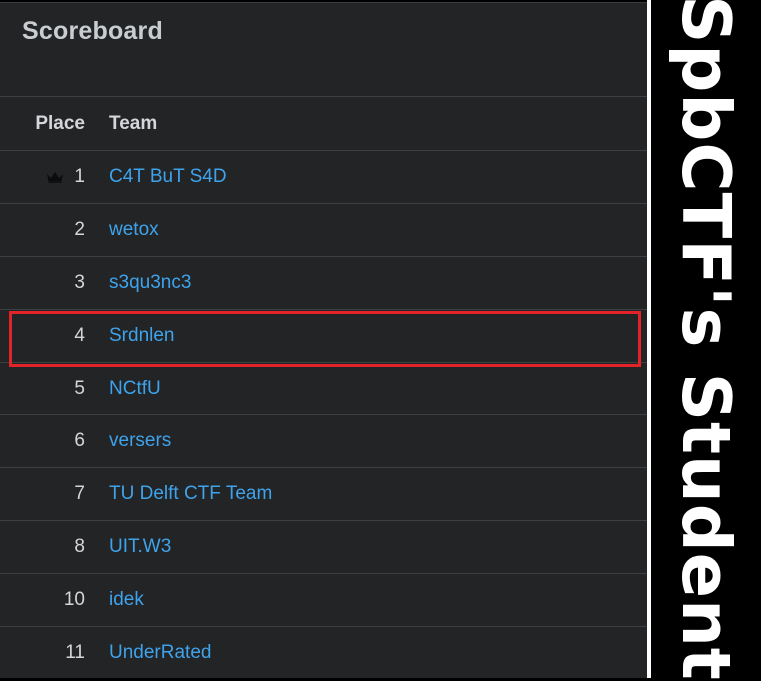  What do you see at coordinates (323, 493) in the screenshot?
I see `table-row: 7 TU Delft CTF Team` at bounding box center [323, 493].